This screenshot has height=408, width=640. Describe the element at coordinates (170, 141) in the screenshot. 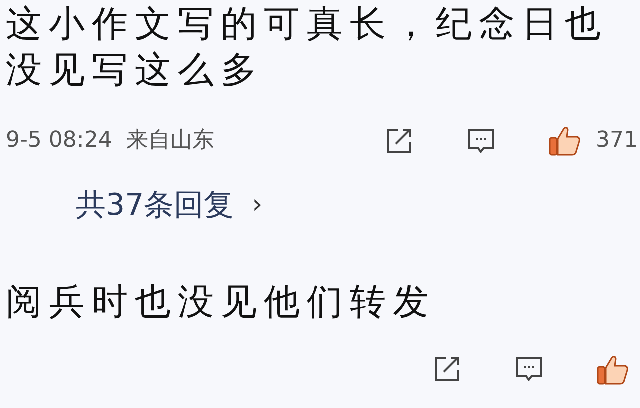

I see `location: 来自山东` at that location.